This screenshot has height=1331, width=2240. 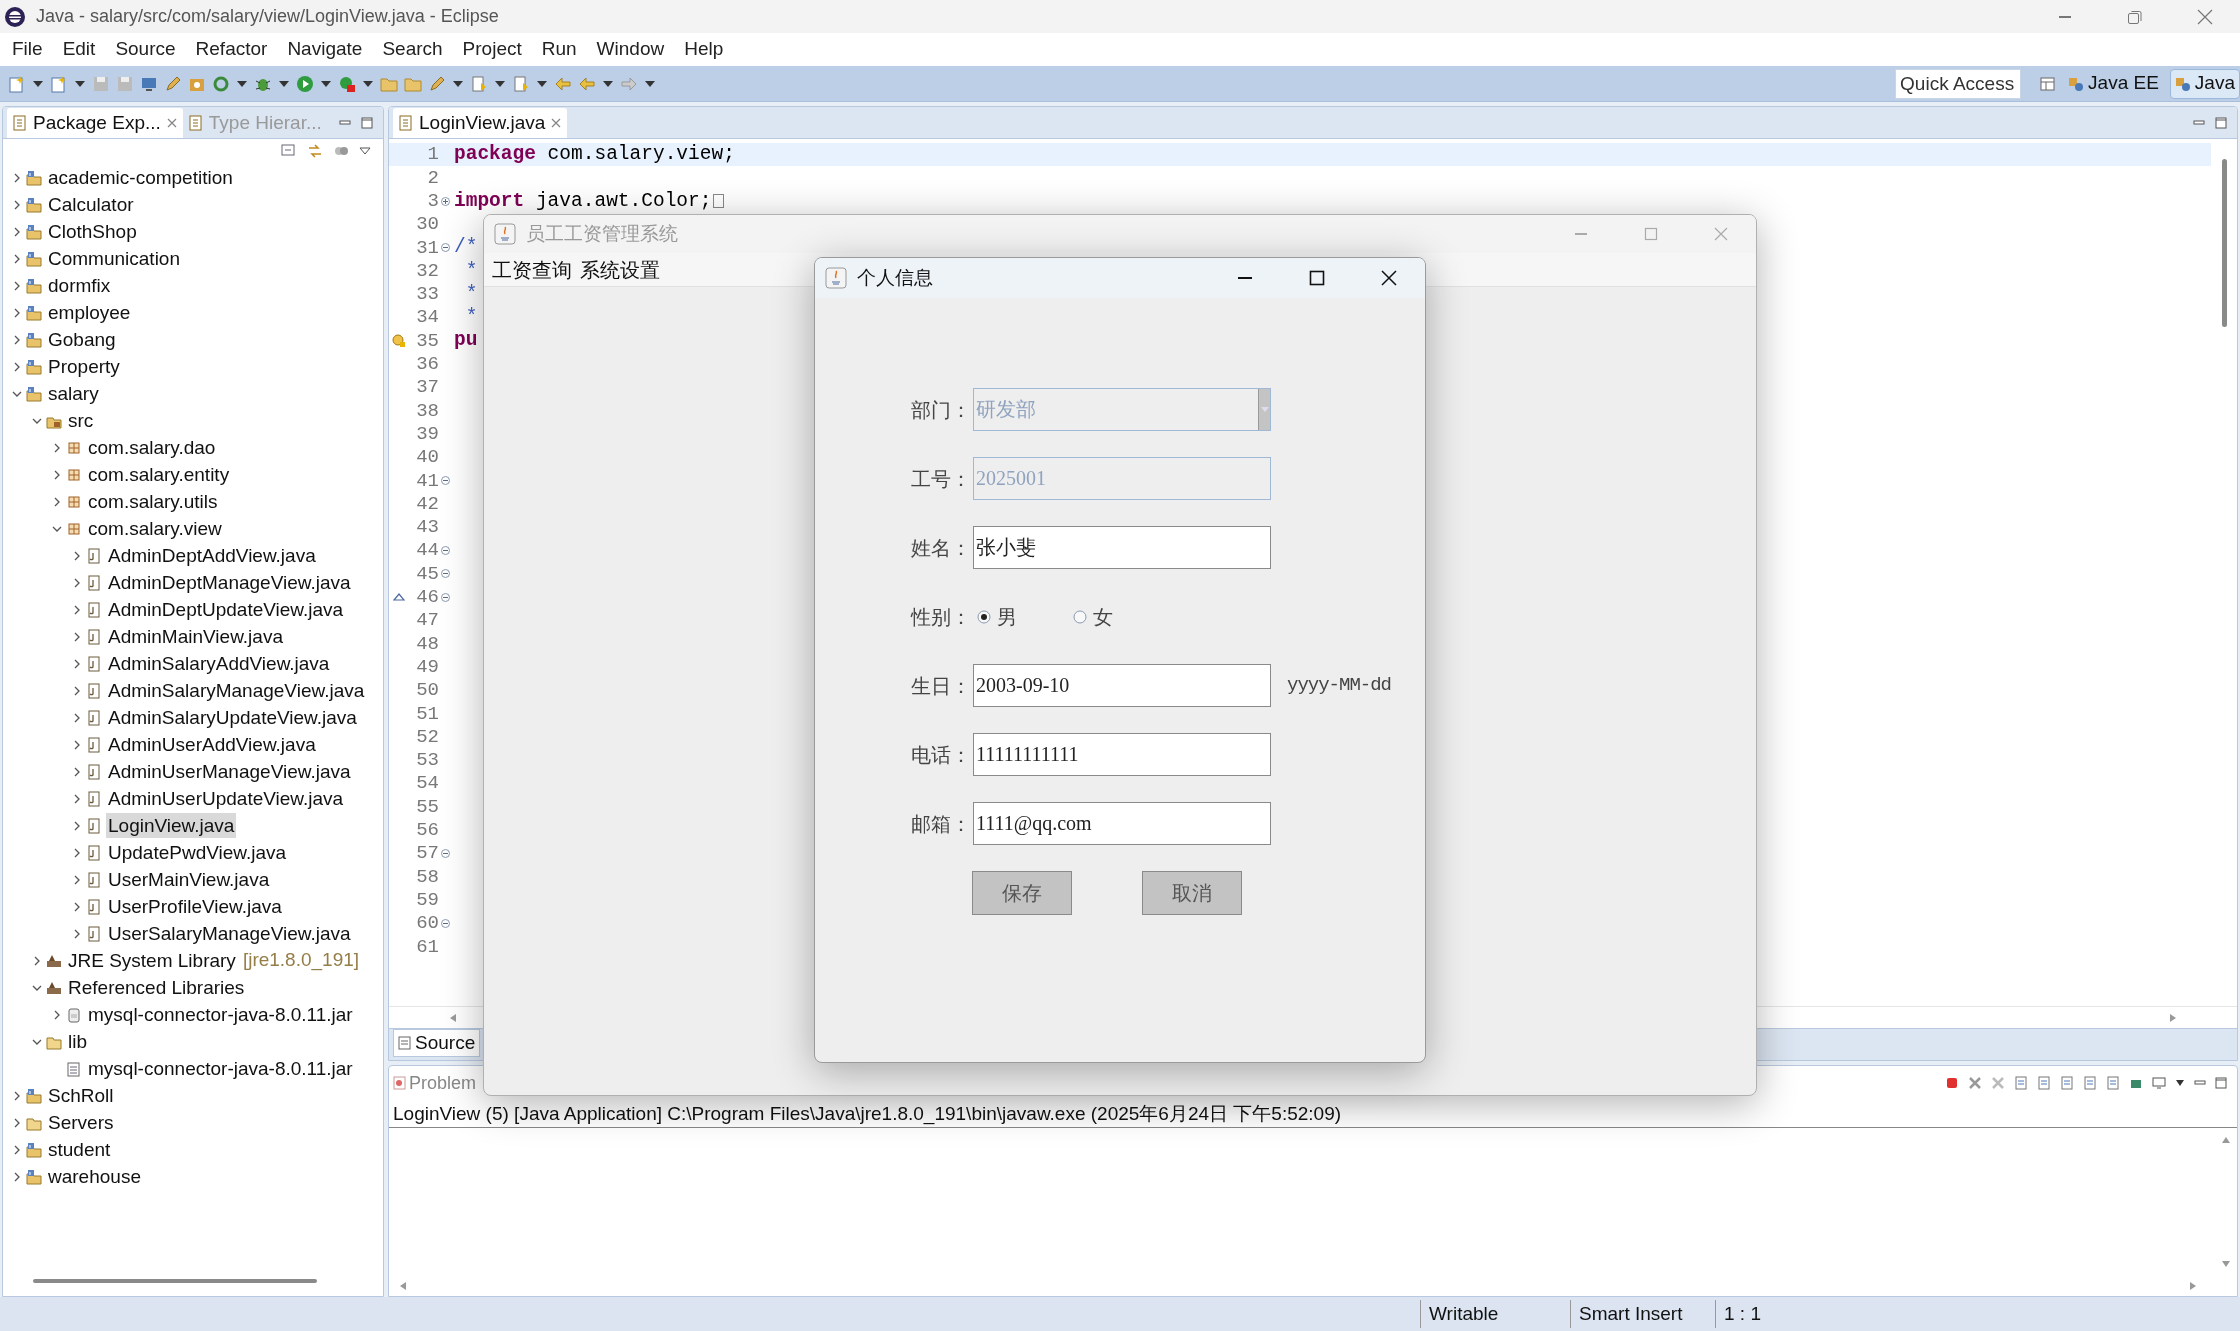 I want to click on menu-item: Navigate, so click(x=325, y=49).